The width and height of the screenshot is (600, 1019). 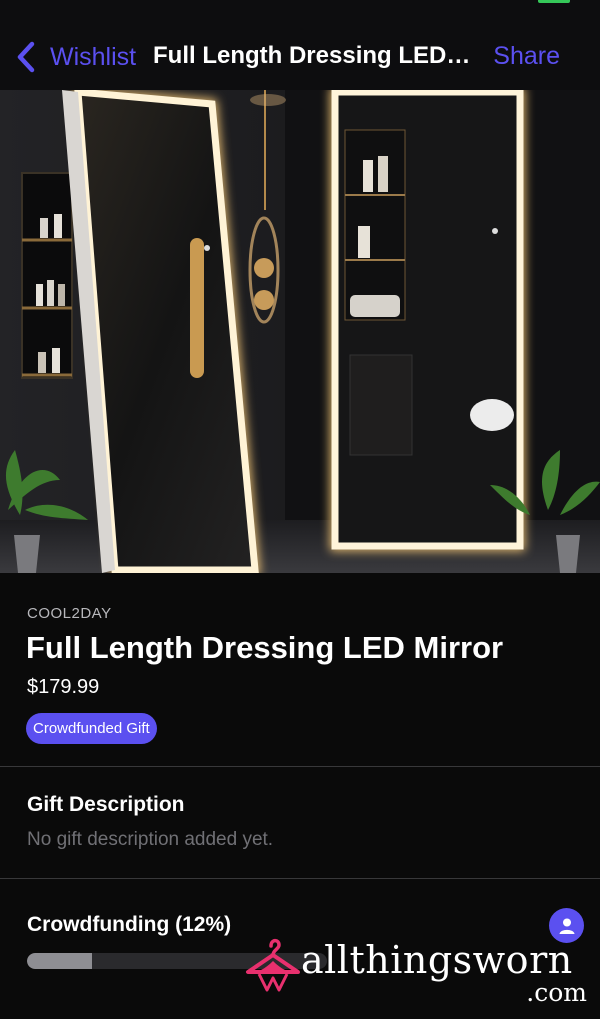 I want to click on watermark-logo: allthingsworn .com, so click(x=417, y=970).